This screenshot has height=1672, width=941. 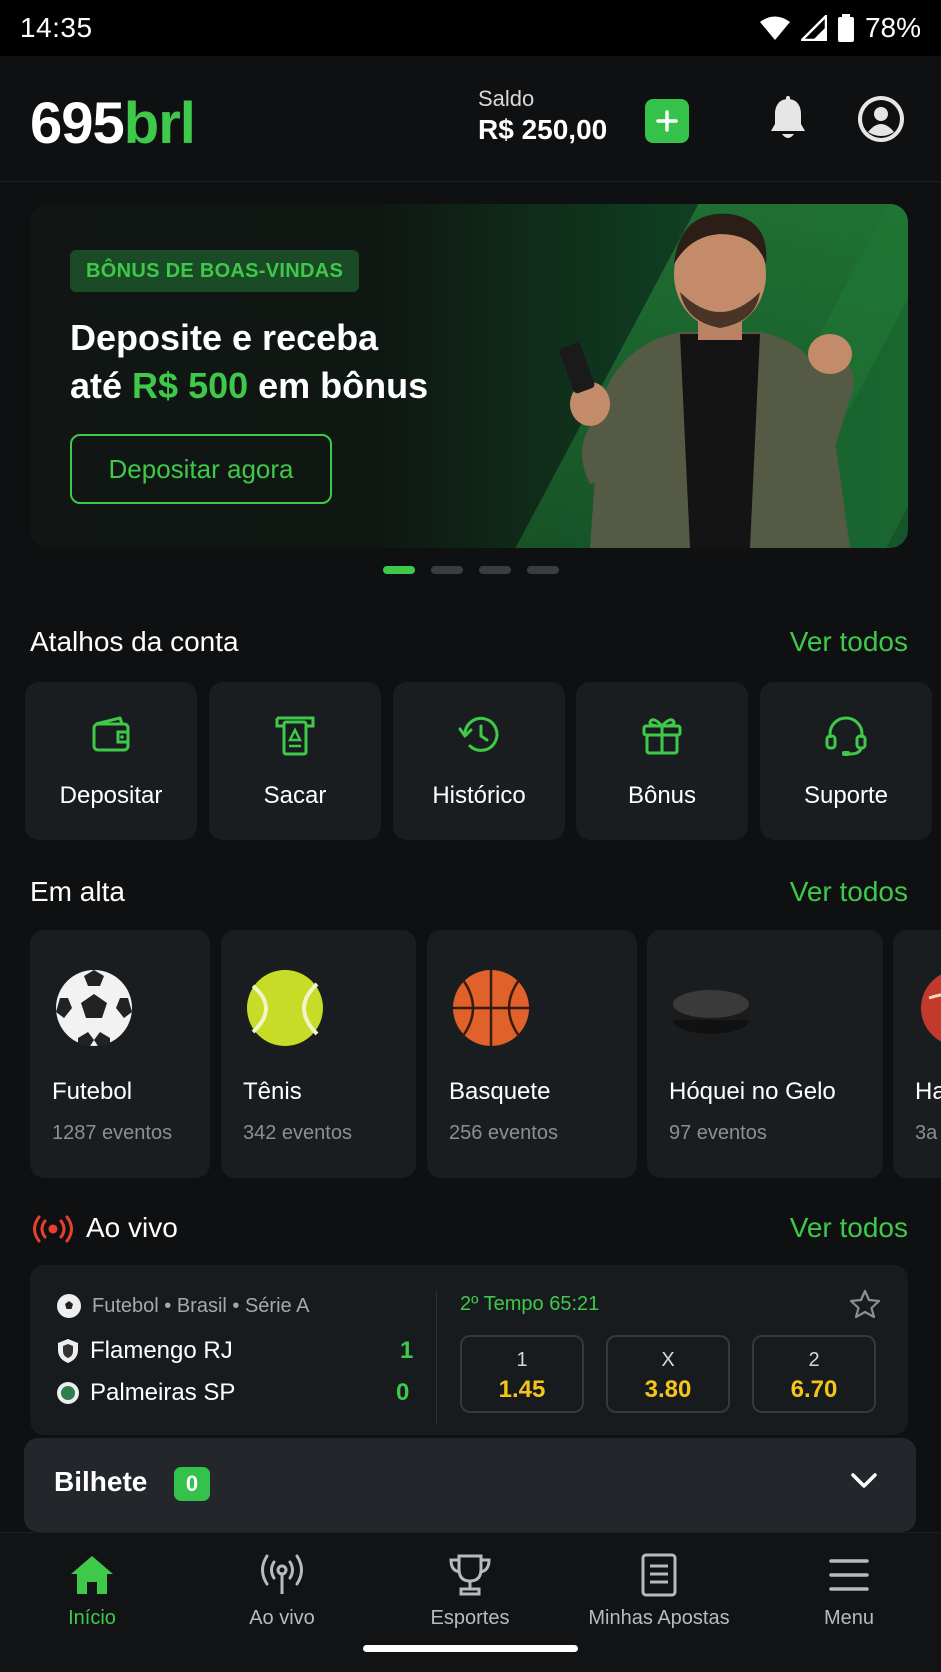 I want to click on shortcut-label: Sacar, so click(x=295, y=795).